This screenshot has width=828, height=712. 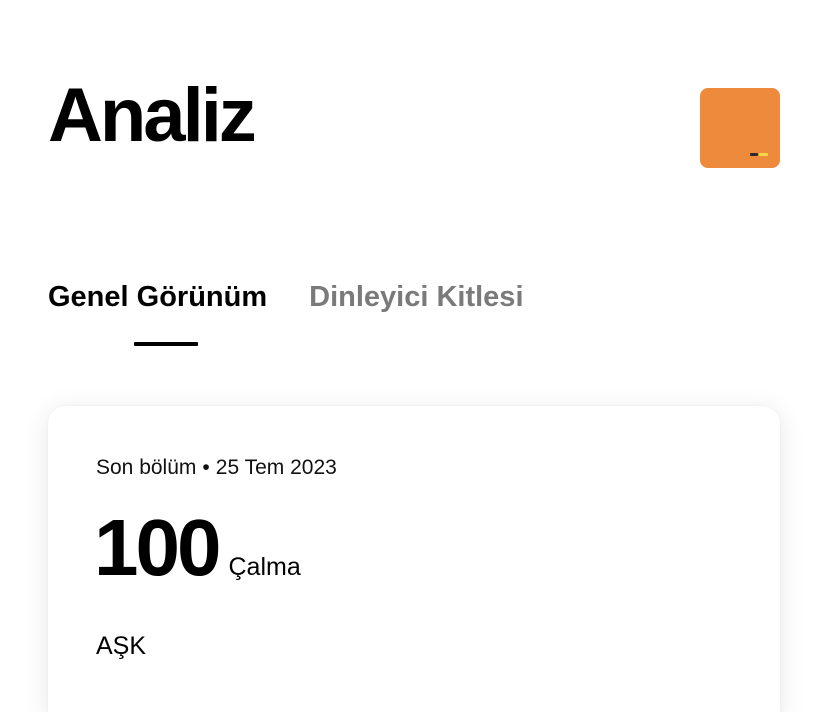 I want to click on meta-label: Son bölüm, so click(x=146, y=467).